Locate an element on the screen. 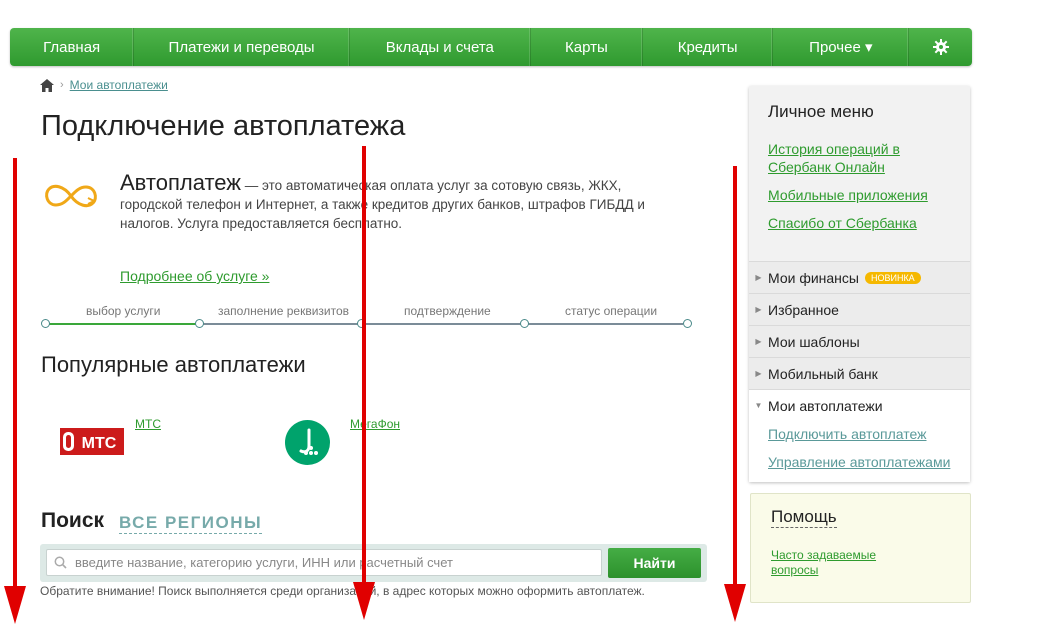 The height and width of the screenshot is (635, 1049). spasibo-link: Спасибо от Сбербанка is located at coordinates (842, 223).